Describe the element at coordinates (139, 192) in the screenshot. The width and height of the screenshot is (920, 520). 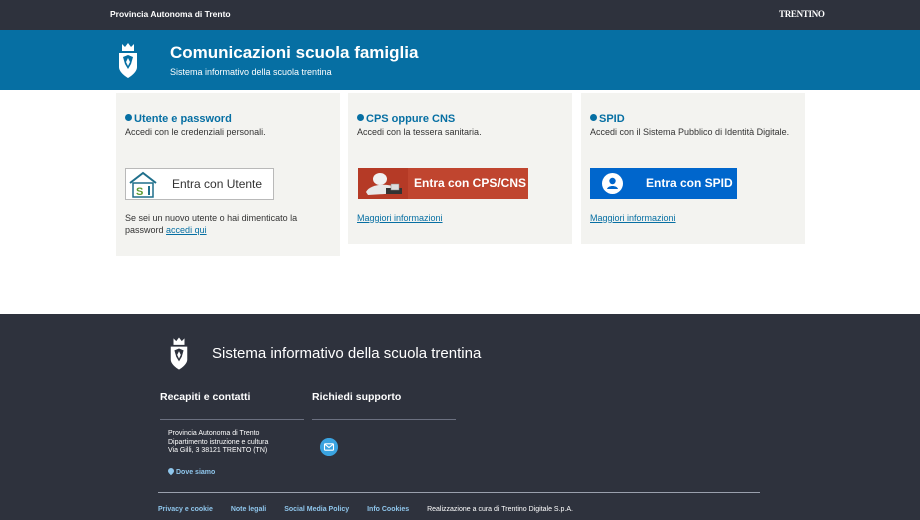
I see `svg-text: S` at that location.